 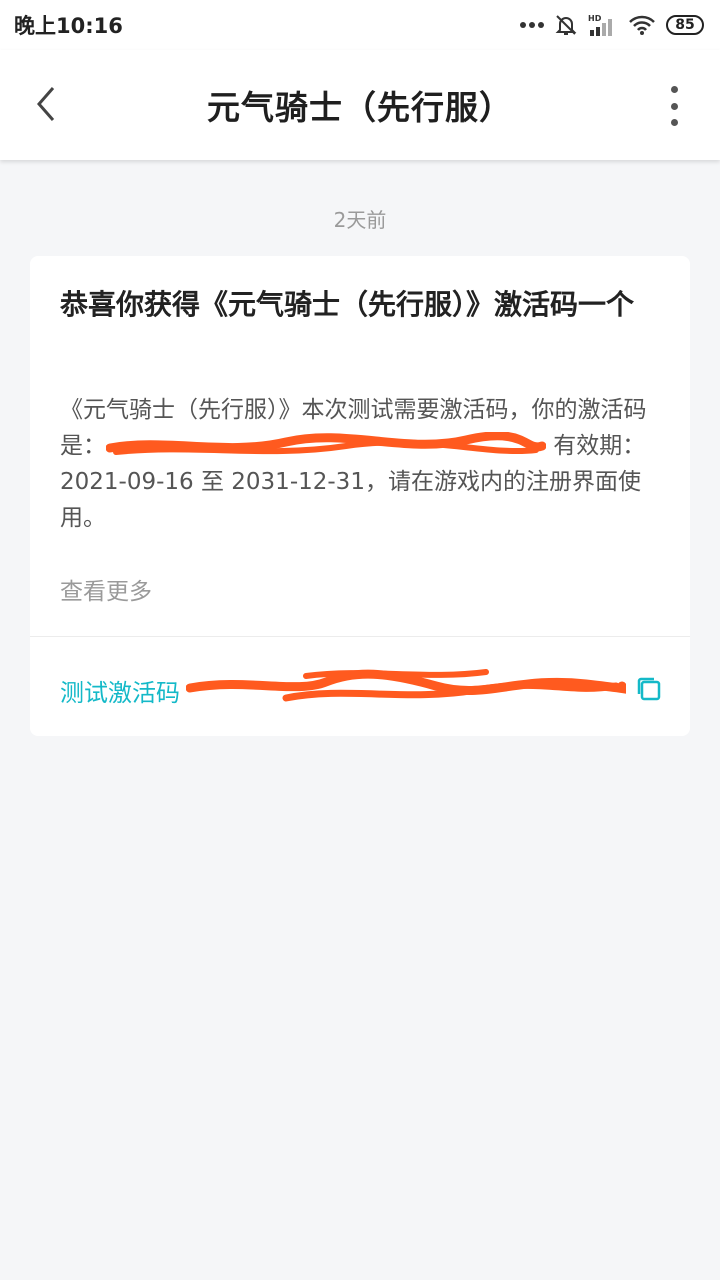 What do you see at coordinates (685, 25) in the screenshot?
I see `battery-icon: 85` at bounding box center [685, 25].